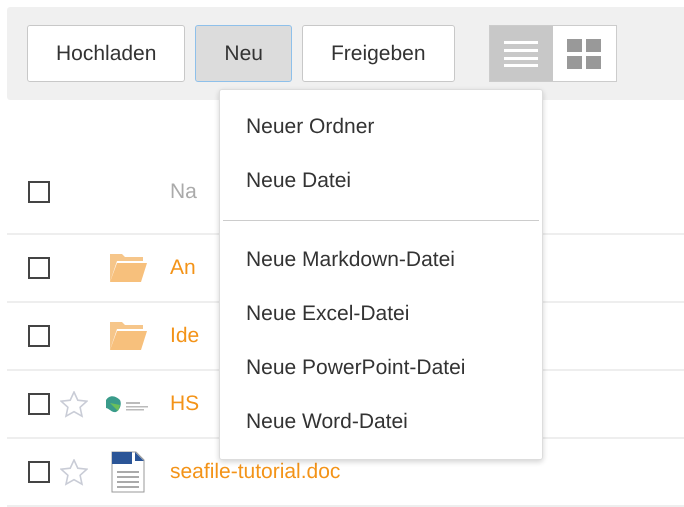 Image resolution: width=684 pixels, height=507 pixels. Describe the element at coordinates (381, 260) in the screenshot. I see `menu-item: Neue Markdown-Datei` at that location.